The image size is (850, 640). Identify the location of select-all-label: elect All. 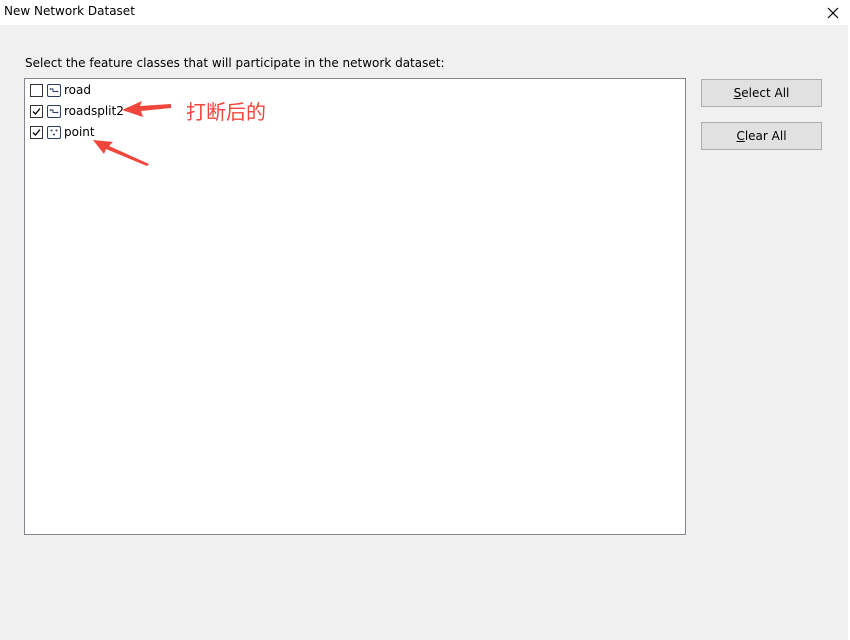
(765, 93).